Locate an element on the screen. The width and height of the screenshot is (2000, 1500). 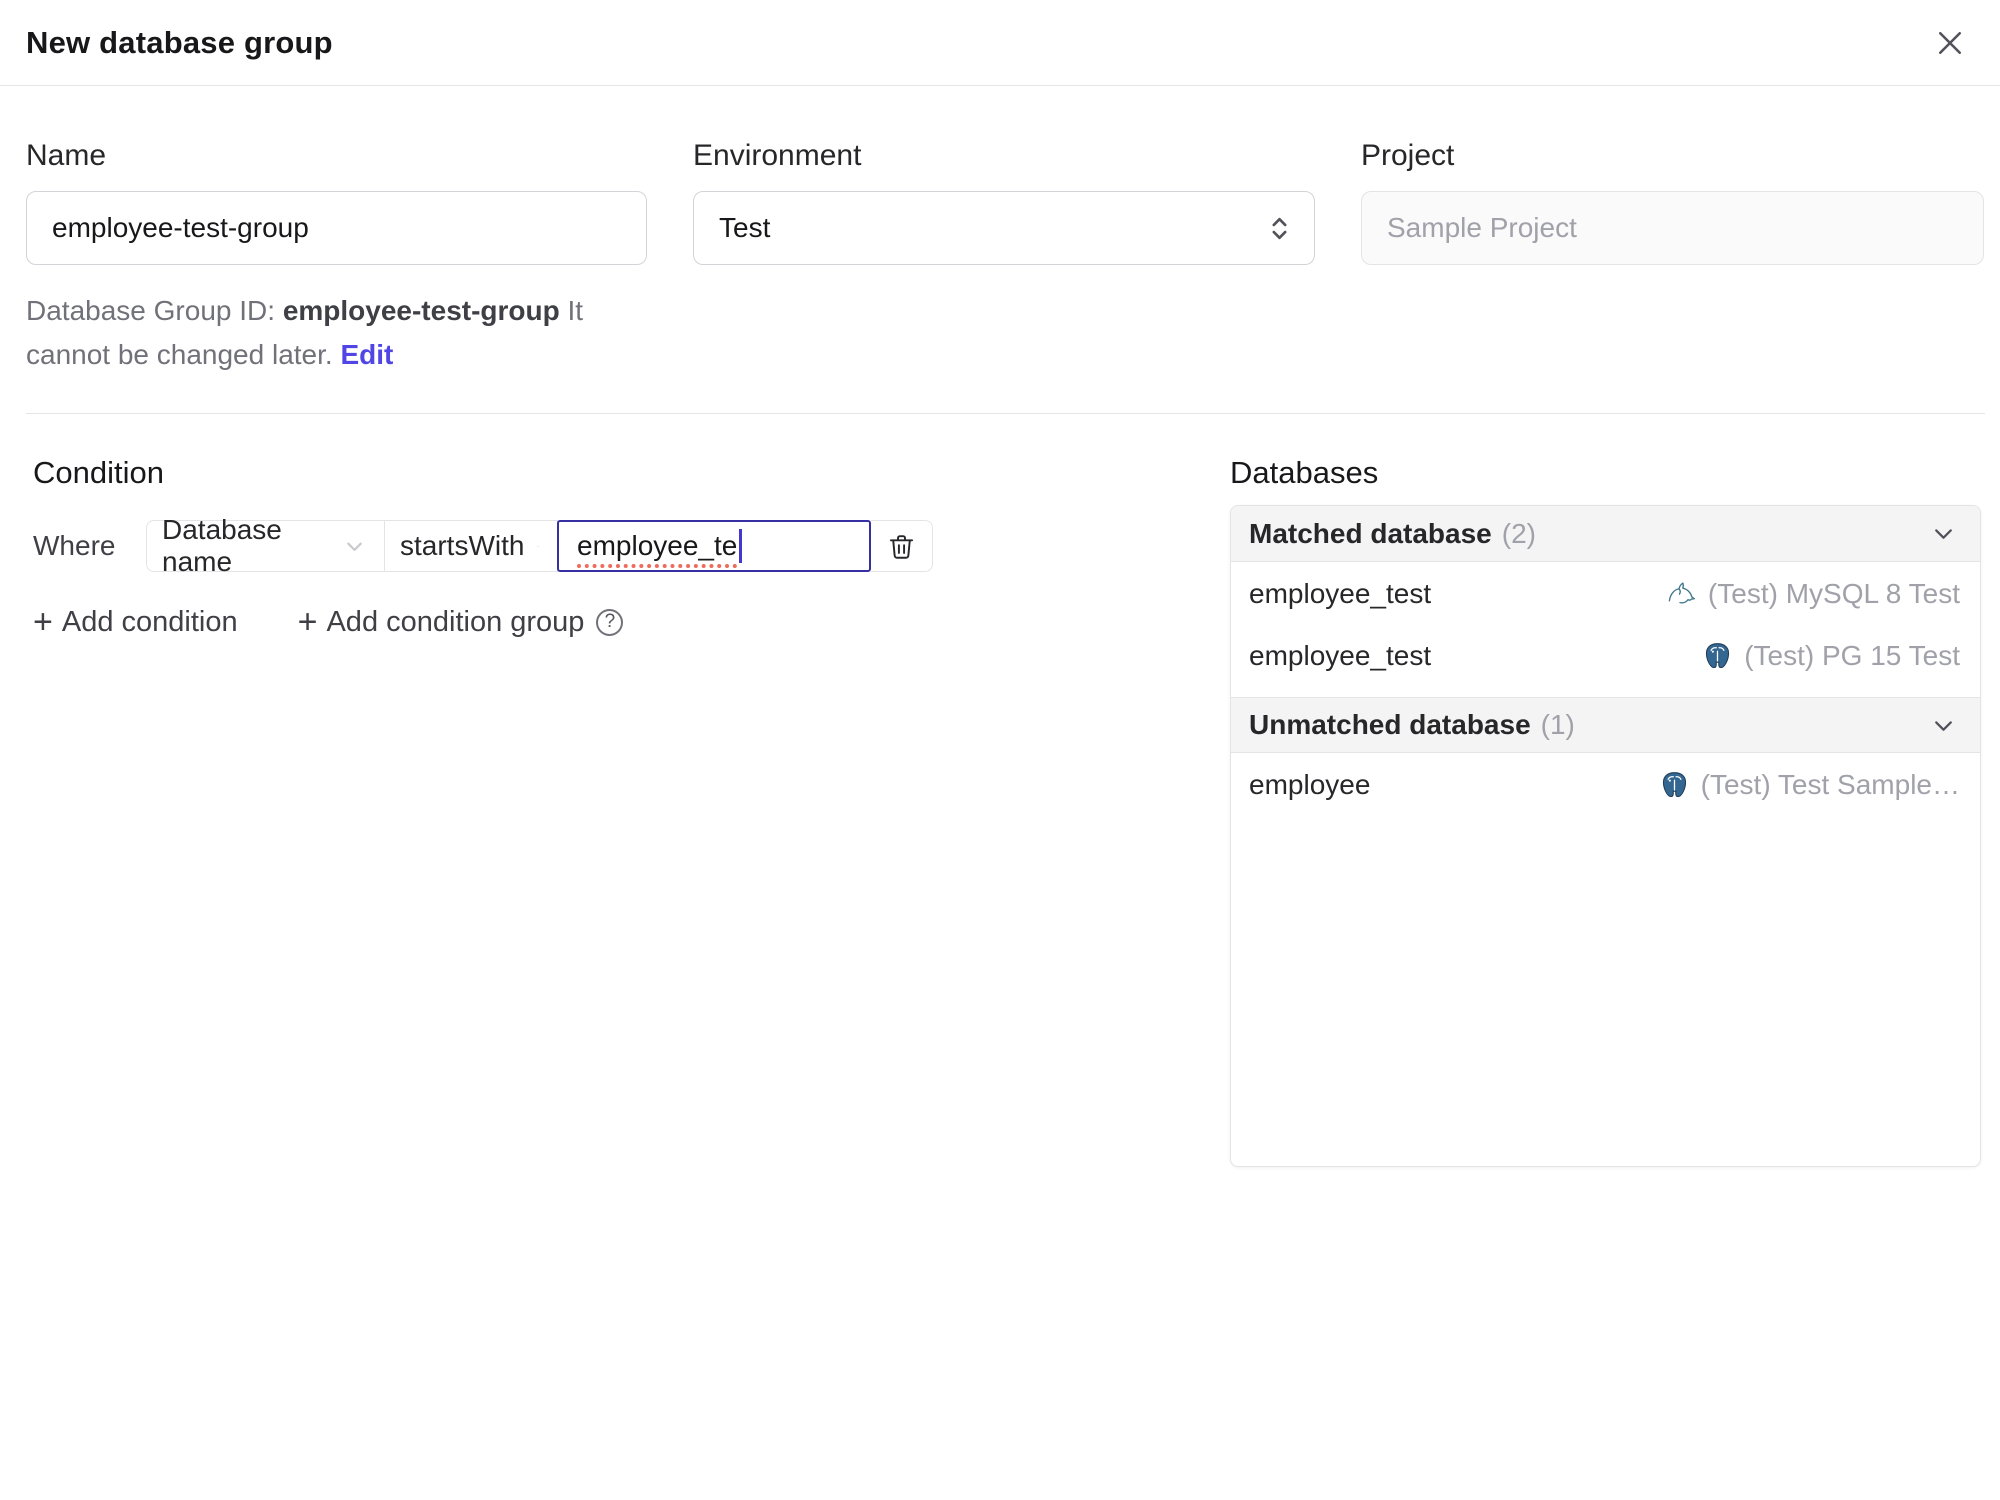
condition-field-select: Database name is located at coordinates (265, 545).